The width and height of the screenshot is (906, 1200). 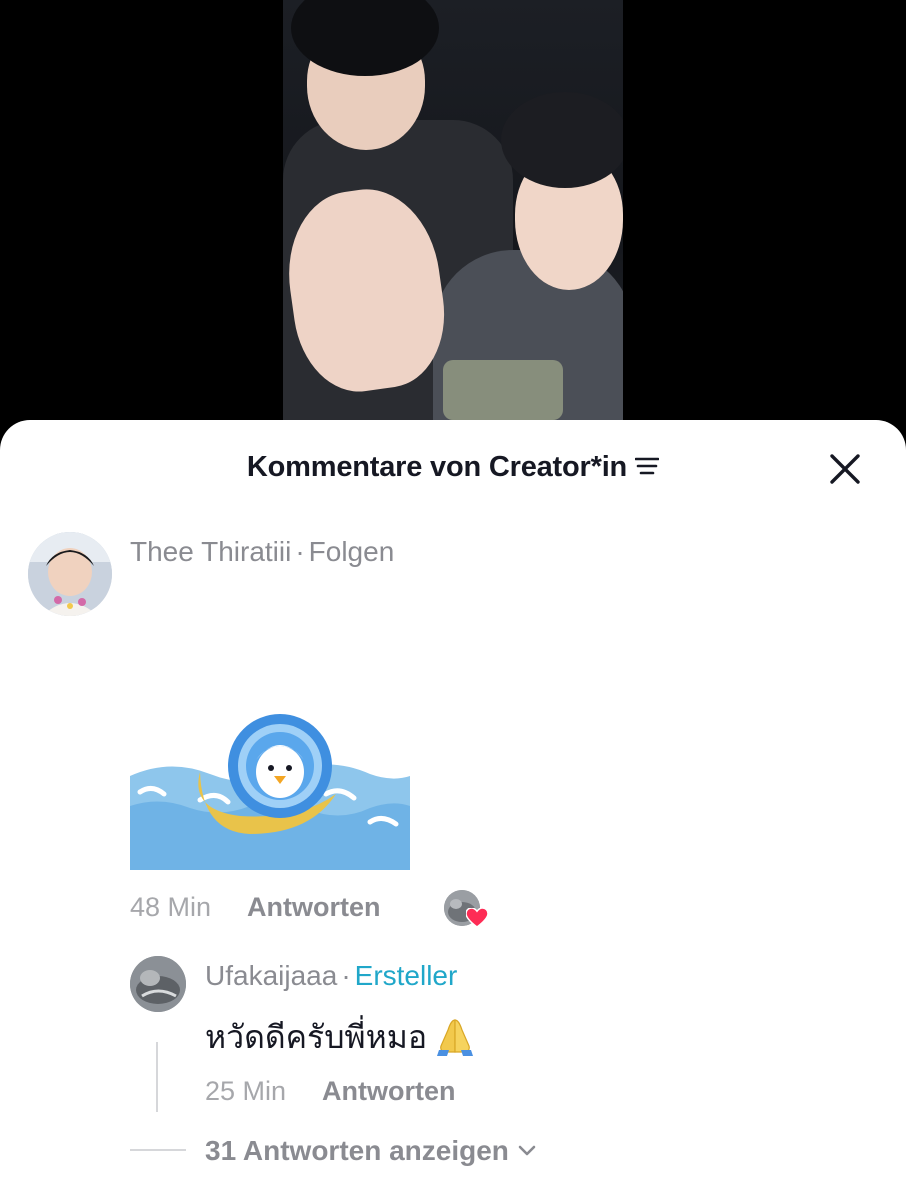 I want to click on comment-meta: Thee Thiratiii · Folgen, so click(x=262, y=552).